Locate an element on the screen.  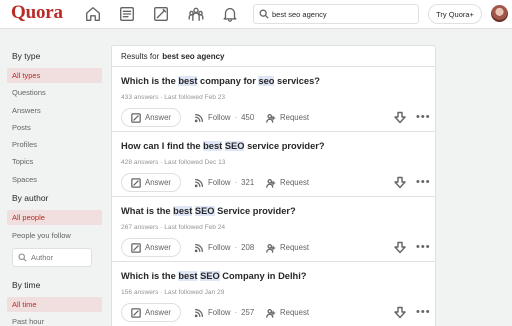
question-actions: Answer Follow · 321 Request ••• is located at coordinates (275, 182).